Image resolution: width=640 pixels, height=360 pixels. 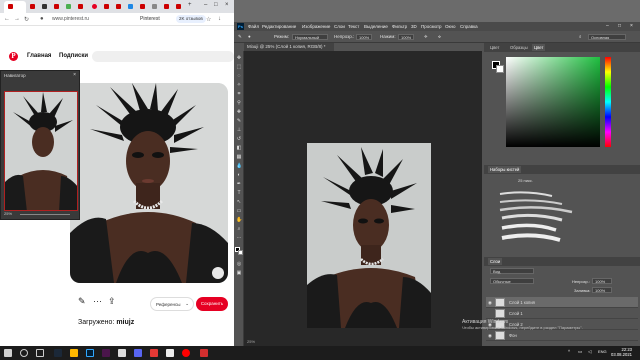 I want to click on gradient-tool-icon: ▦, so click(x=239, y=157).